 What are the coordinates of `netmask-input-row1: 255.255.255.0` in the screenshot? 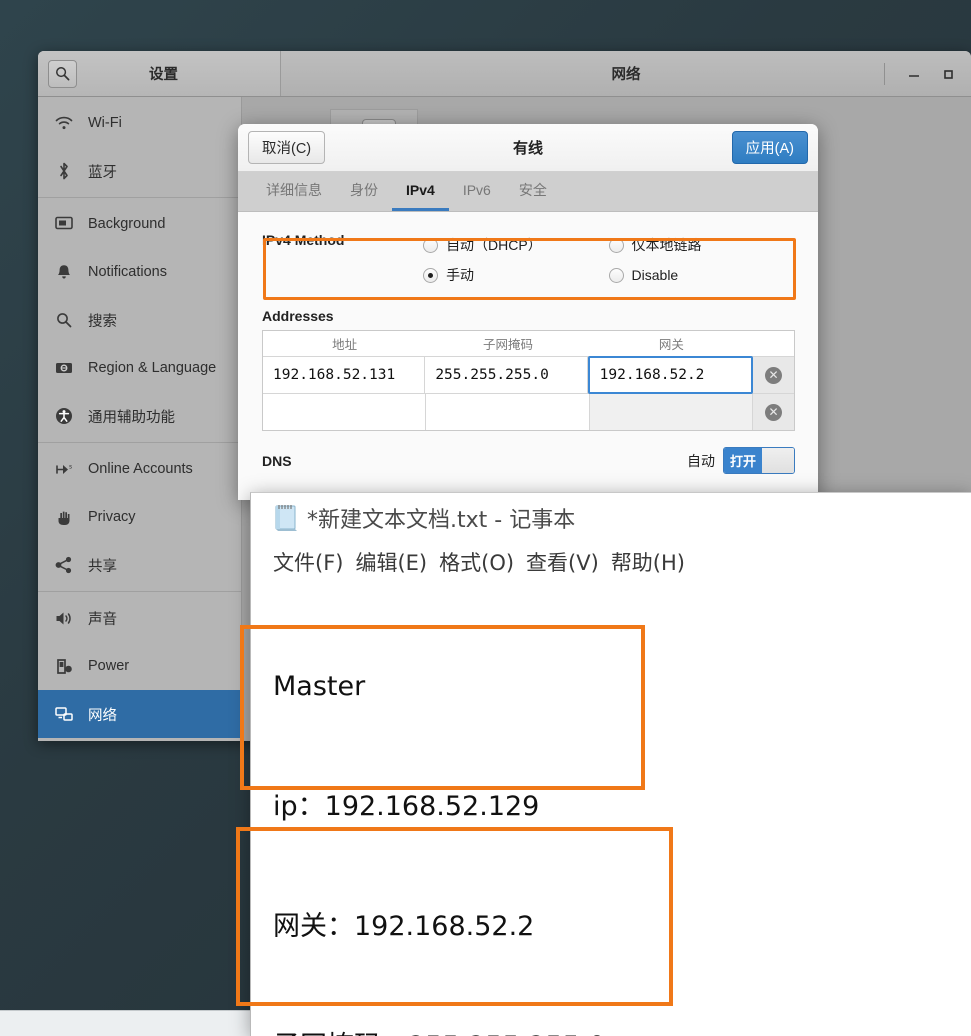 It's located at (506, 375).